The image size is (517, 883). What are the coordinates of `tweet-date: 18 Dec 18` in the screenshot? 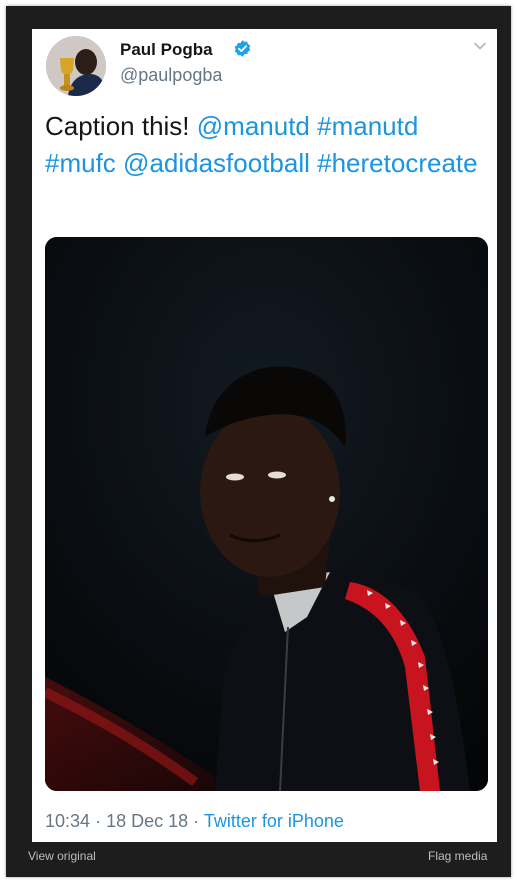 It's located at (147, 821).